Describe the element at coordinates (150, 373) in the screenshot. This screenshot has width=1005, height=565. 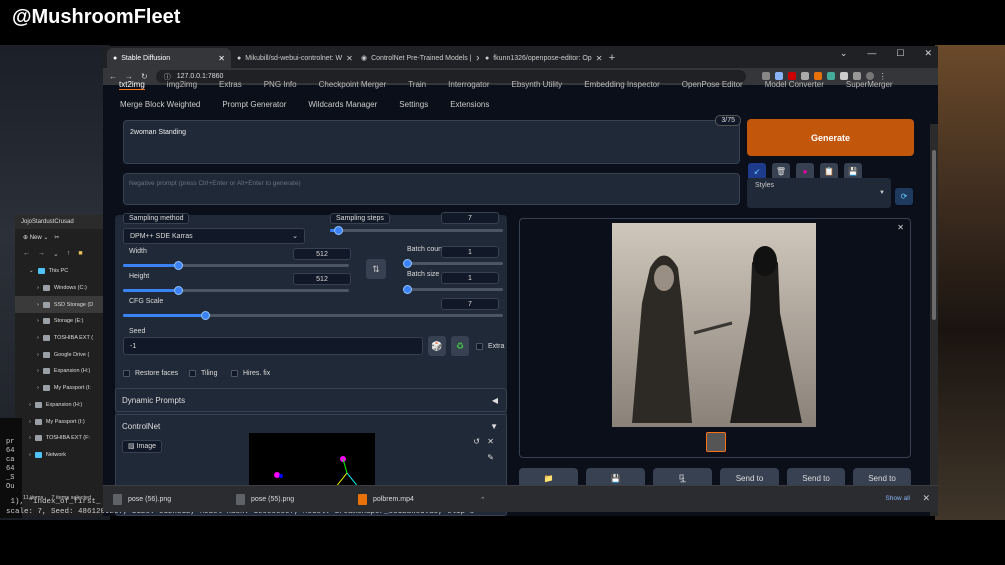
I see `restore-faces-checkbox: Restore faces` at that location.